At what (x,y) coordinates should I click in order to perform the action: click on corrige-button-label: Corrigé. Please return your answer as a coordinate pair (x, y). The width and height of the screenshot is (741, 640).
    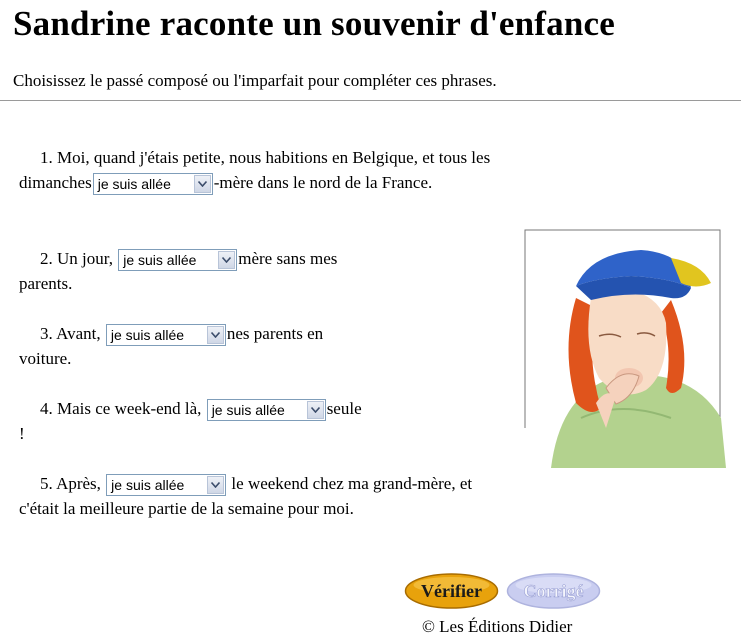
    Looking at the image, I should click on (554, 591).